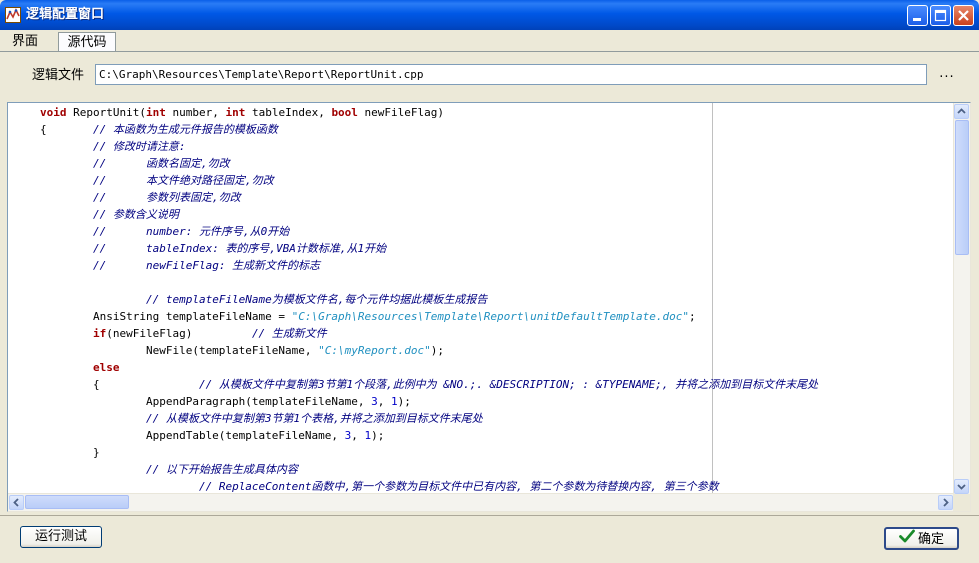 The height and width of the screenshot is (563, 979). I want to click on code-line: // newFileFlag: 生成新文件的标志, so click(180, 265).